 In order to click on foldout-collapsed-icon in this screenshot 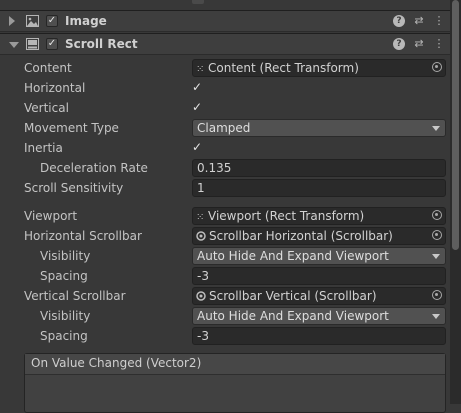, I will do `click(12, 21)`.